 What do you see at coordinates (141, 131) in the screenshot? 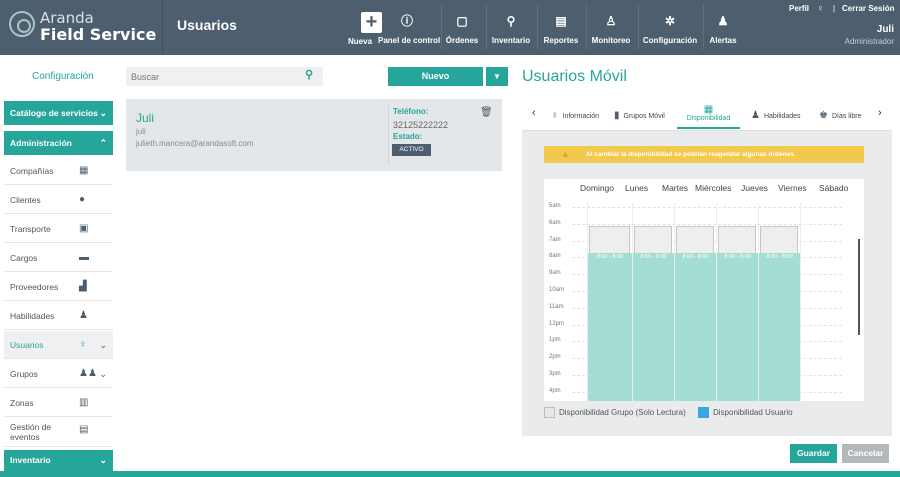
I see `user-username: juli` at bounding box center [141, 131].